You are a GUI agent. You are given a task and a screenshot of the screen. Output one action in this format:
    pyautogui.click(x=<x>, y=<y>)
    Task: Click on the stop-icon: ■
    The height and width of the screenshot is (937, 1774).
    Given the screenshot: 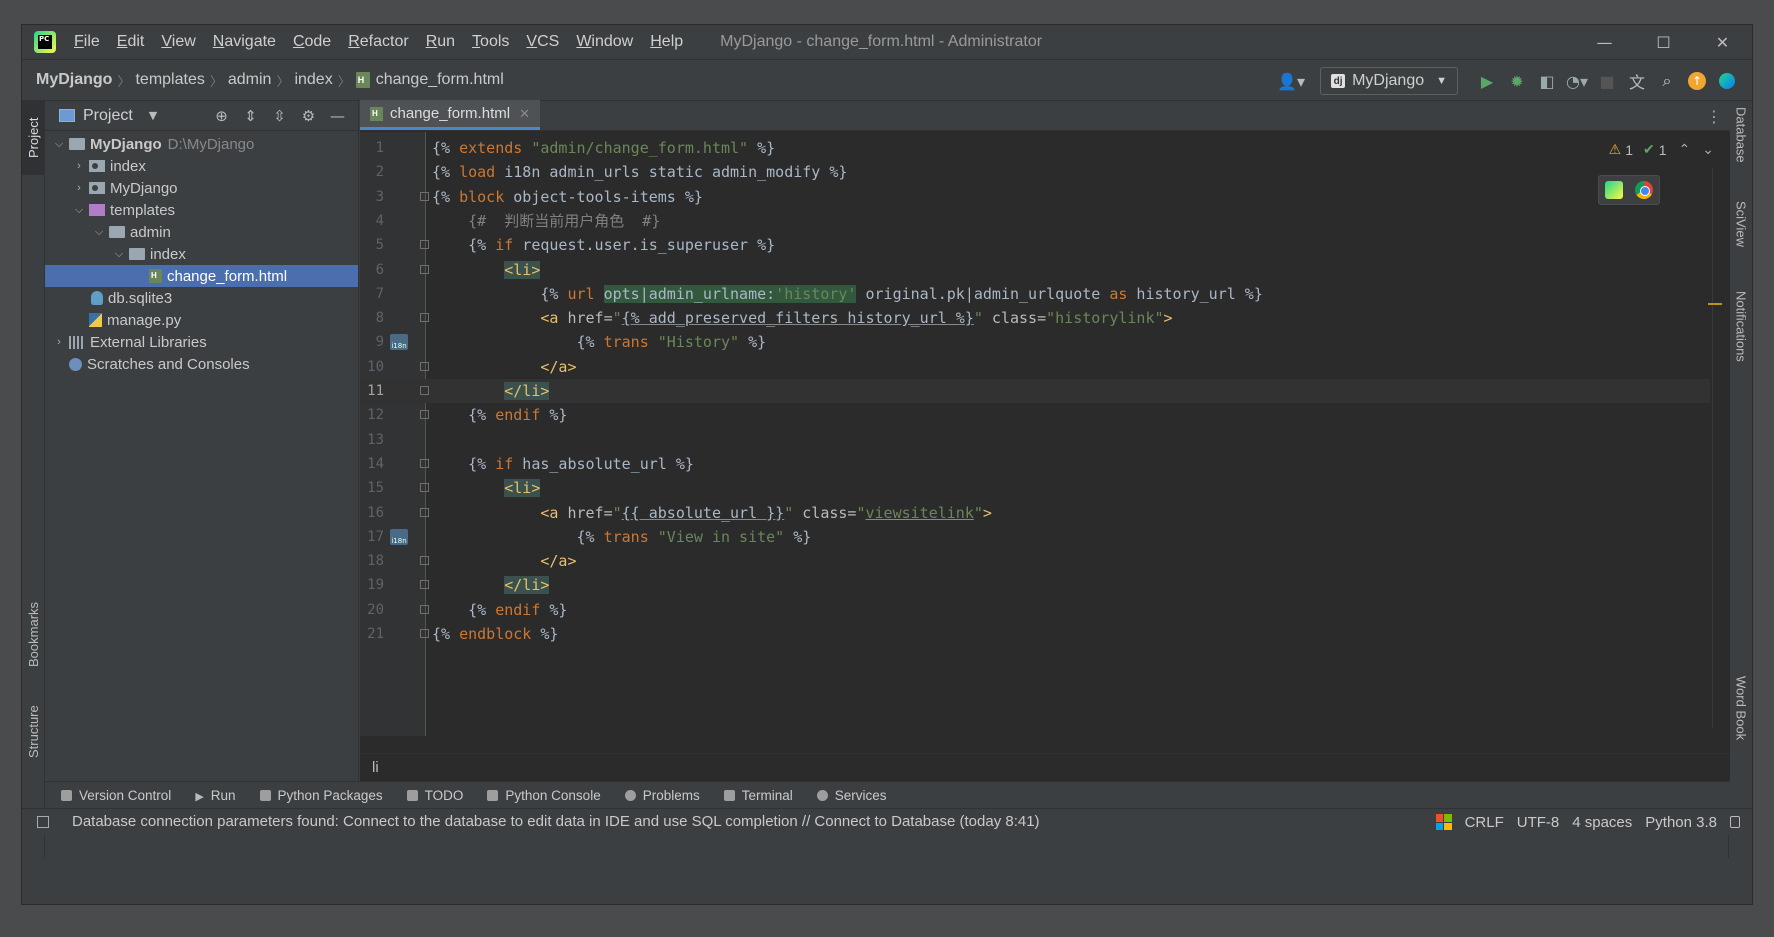 What is the action you would take?
    pyautogui.click(x=1607, y=81)
    